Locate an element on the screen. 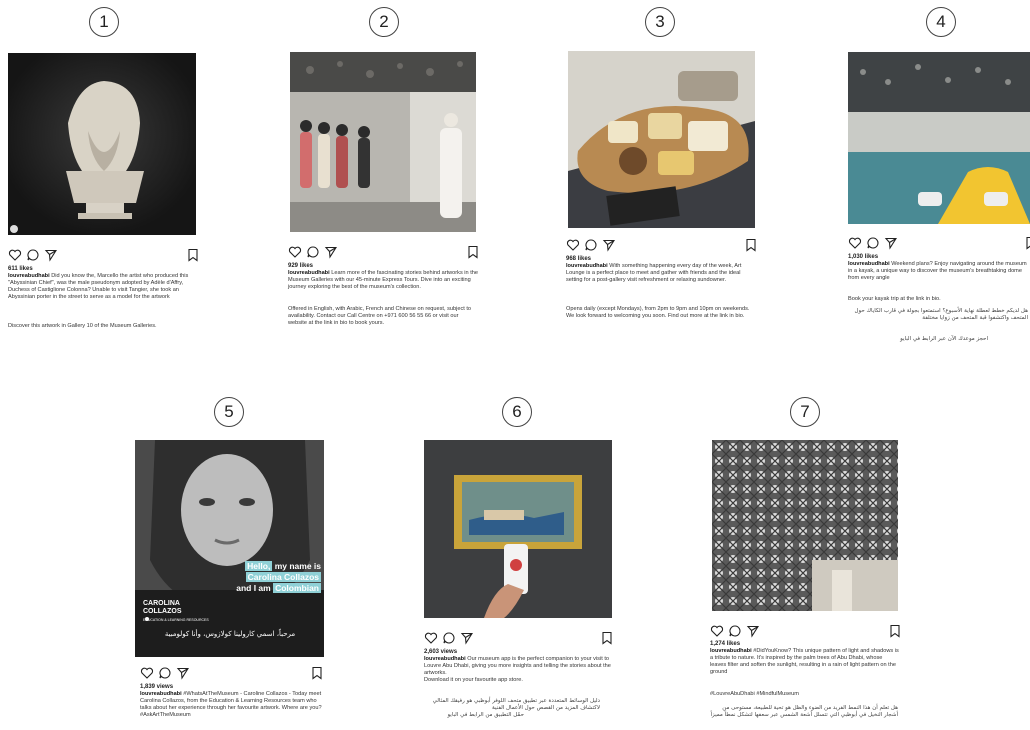  post-number: 3 is located at coordinates (660, 22).